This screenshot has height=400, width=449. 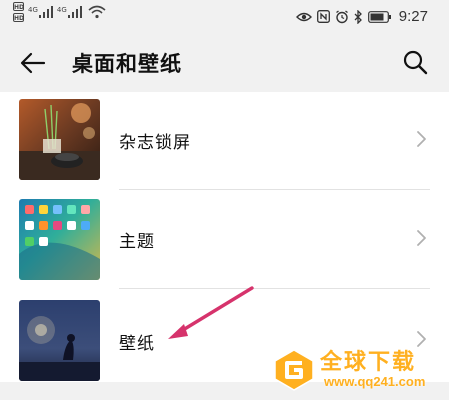 I want to click on signal-2-label: 4G, so click(x=61, y=10).